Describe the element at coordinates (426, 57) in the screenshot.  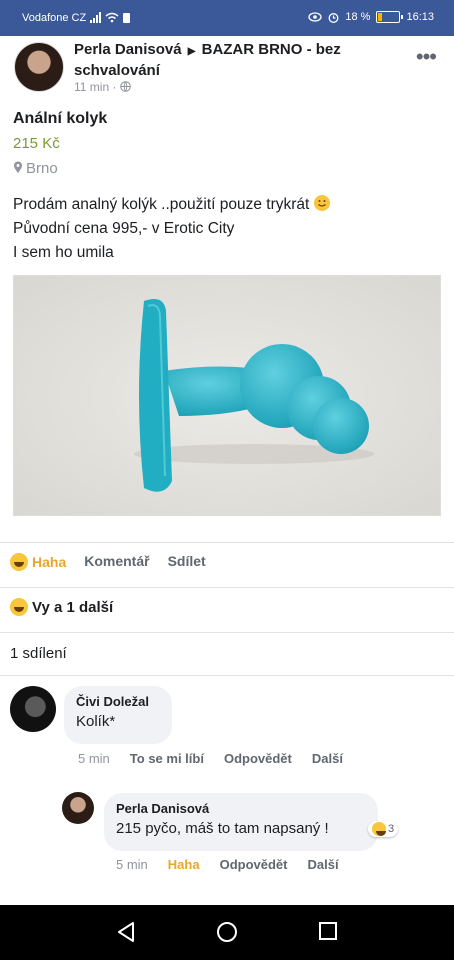
I see `more-options-icon: •••` at that location.